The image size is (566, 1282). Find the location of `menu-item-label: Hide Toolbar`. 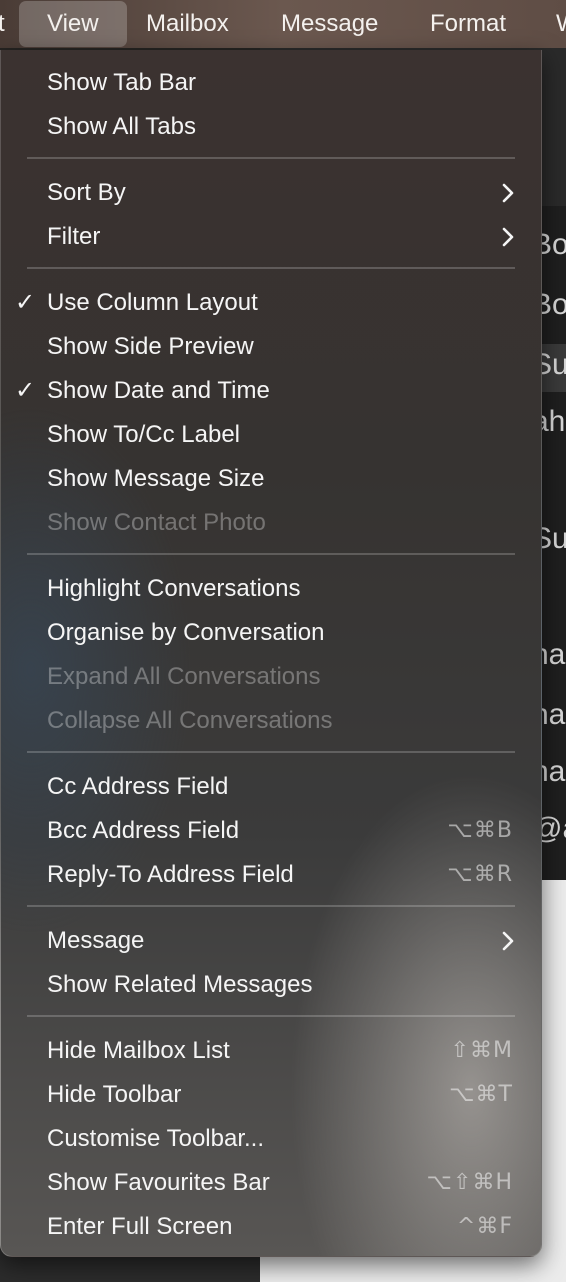

menu-item-label: Hide Toolbar is located at coordinates (114, 1094).